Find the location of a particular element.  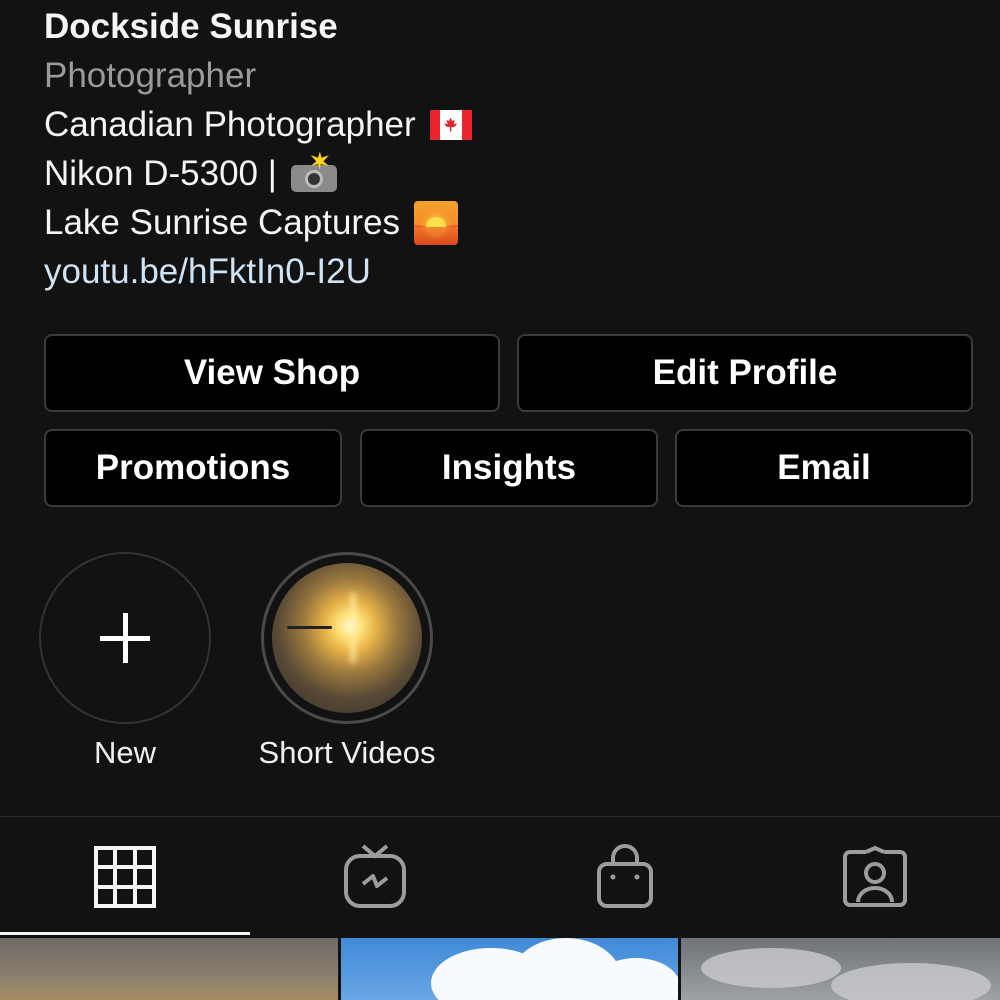

tagged-person-icon is located at coordinates (875, 876).